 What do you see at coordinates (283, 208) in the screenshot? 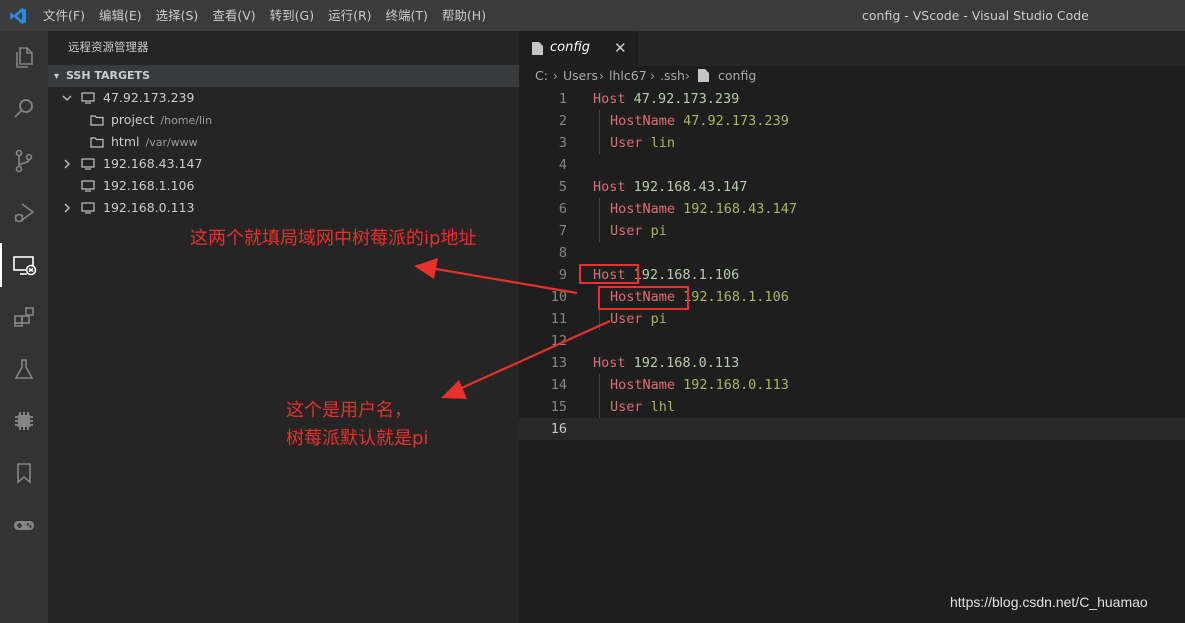
I see `ssh-target-row: 192.168.0.113` at bounding box center [283, 208].